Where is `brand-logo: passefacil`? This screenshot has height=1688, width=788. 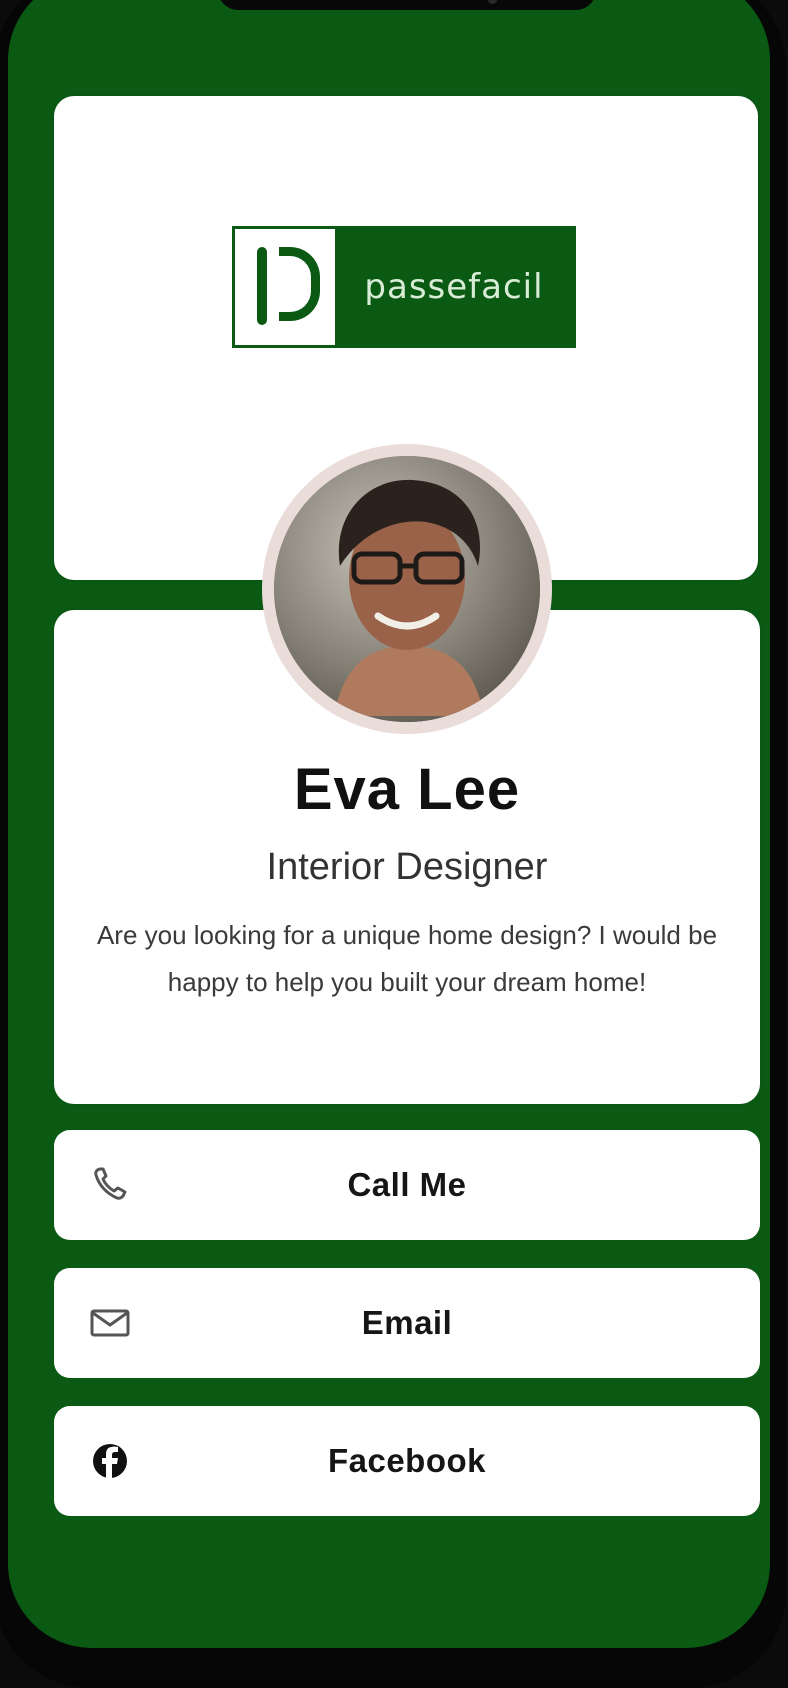 brand-logo: passefacil is located at coordinates (404, 287).